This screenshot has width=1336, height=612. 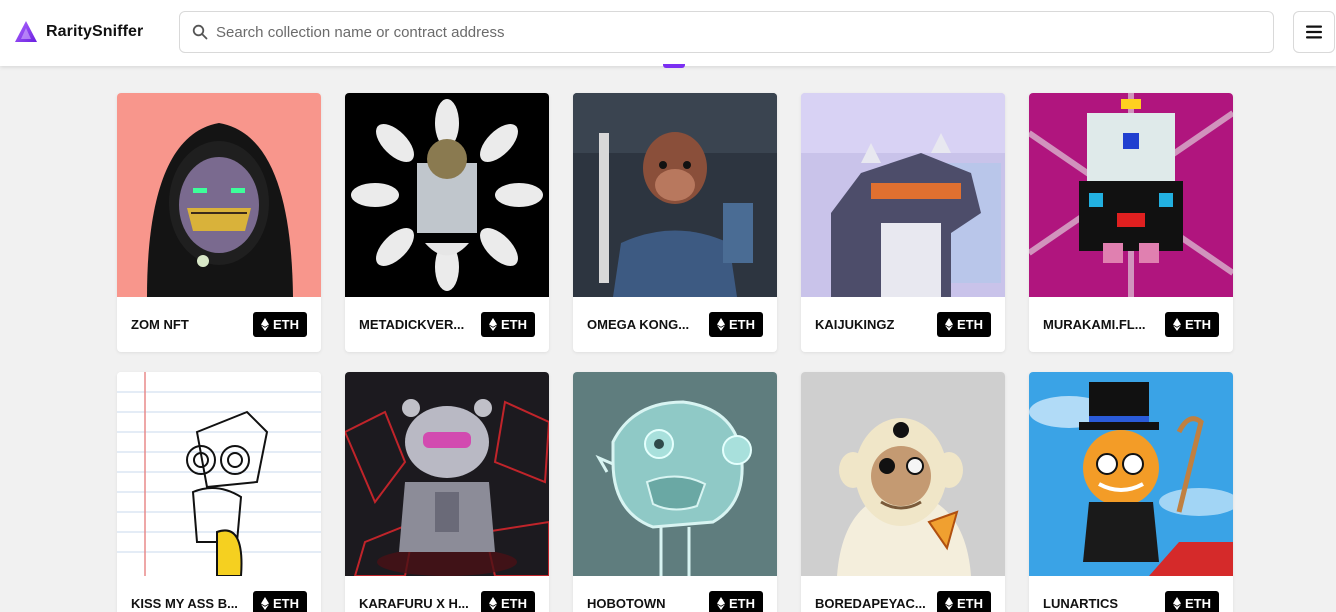 I want to click on search-input, so click(x=736, y=32).